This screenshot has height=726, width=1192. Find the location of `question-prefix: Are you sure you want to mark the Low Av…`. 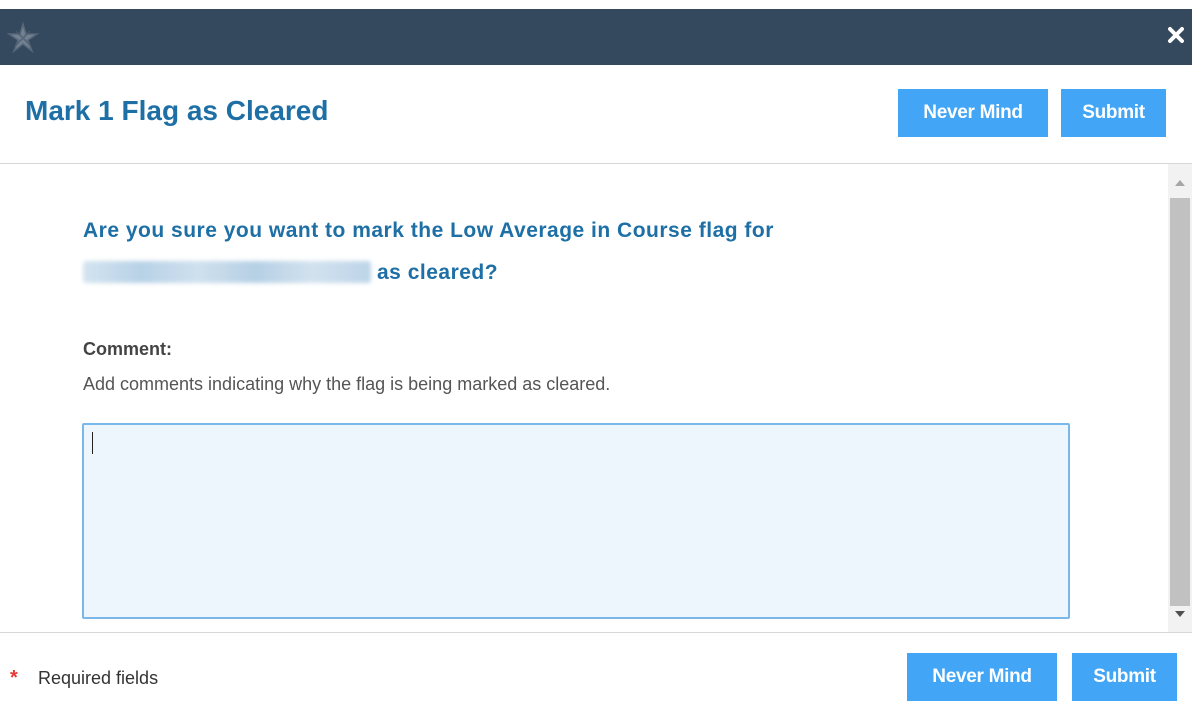

question-prefix: Are you sure you want to mark the Low Av… is located at coordinates (428, 230).